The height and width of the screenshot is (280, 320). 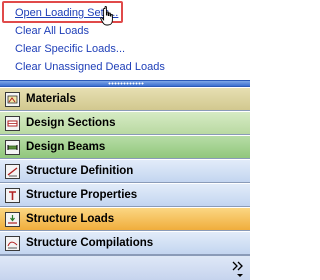 I want to click on configure-panes-dropdown-icon, so click(x=240, y=275).